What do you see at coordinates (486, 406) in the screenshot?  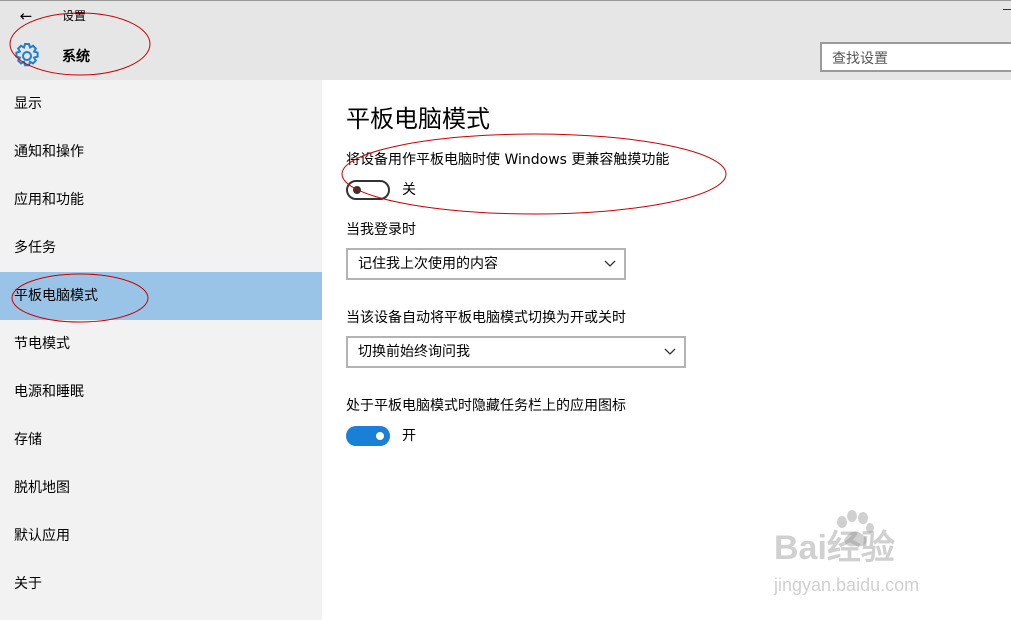 I see `hide-icons-label: 处于平板电脑模式时隐藏任务栏上的应用图标` at bounding box center [486, 406].